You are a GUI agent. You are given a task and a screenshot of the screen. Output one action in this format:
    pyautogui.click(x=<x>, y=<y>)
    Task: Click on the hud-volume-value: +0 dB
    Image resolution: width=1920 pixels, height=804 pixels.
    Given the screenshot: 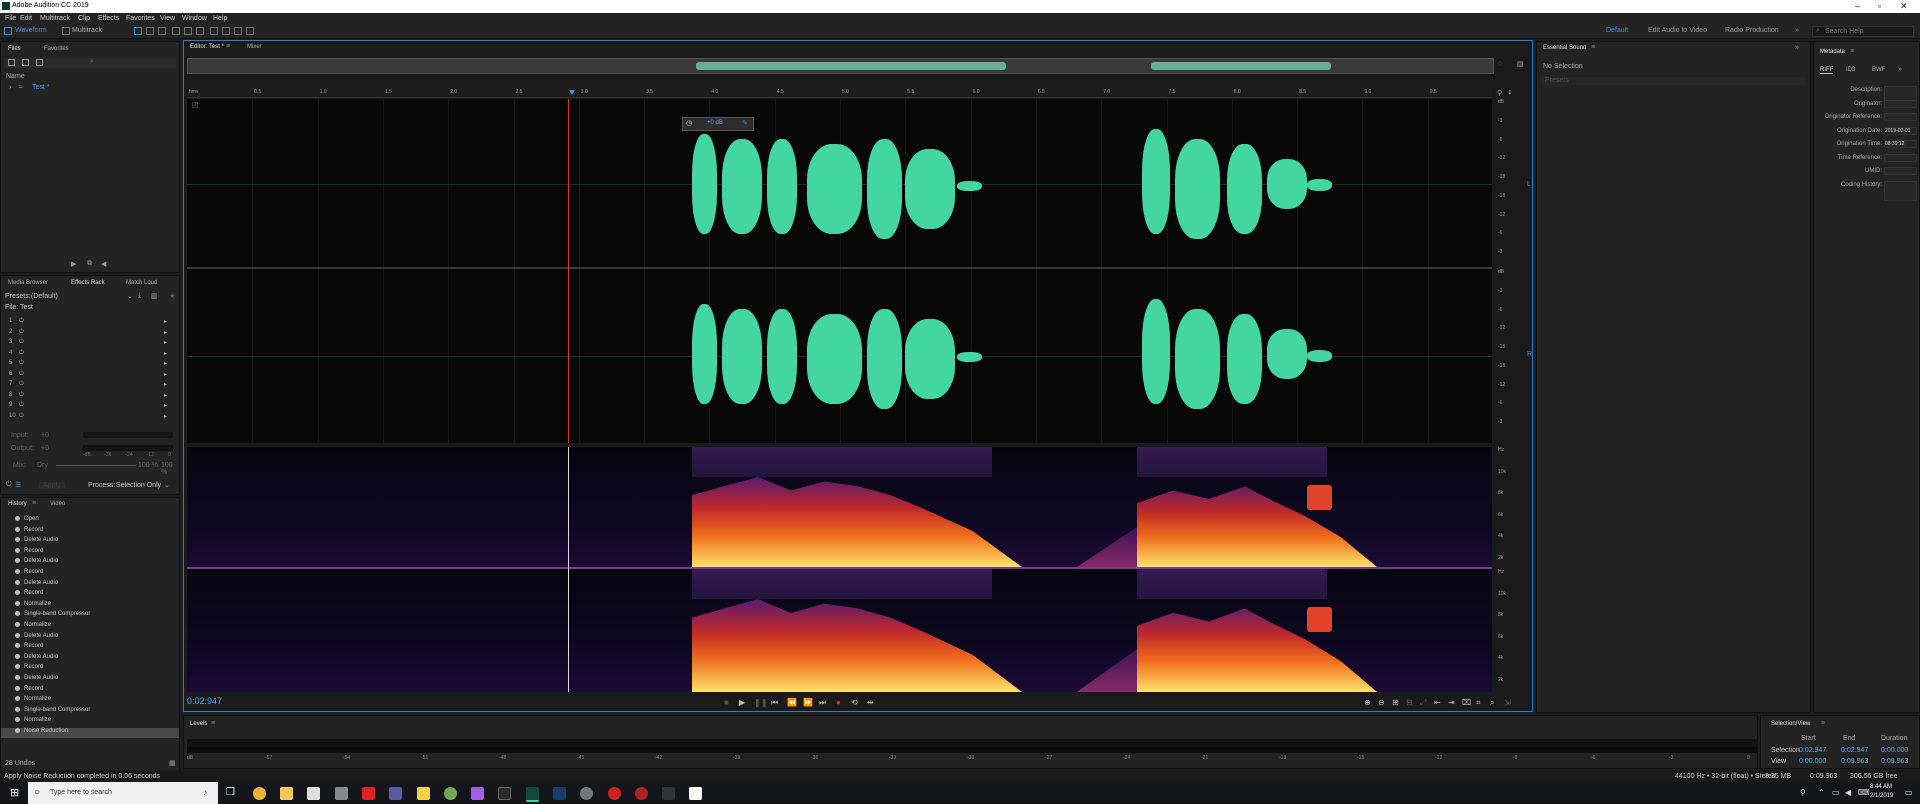 What is the action you would take?
    pyautogui.click(x=715, y=123)
    